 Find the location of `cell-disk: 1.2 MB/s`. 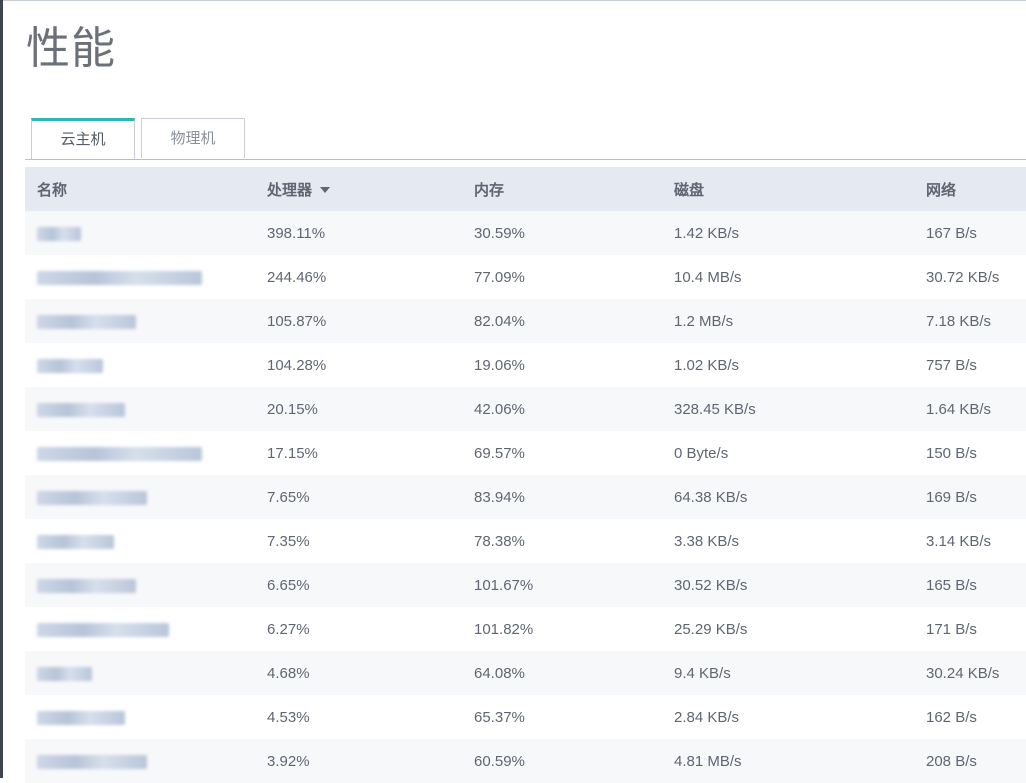

cell-disk: 1.2 MB/s is located at coordinates (704, 321).